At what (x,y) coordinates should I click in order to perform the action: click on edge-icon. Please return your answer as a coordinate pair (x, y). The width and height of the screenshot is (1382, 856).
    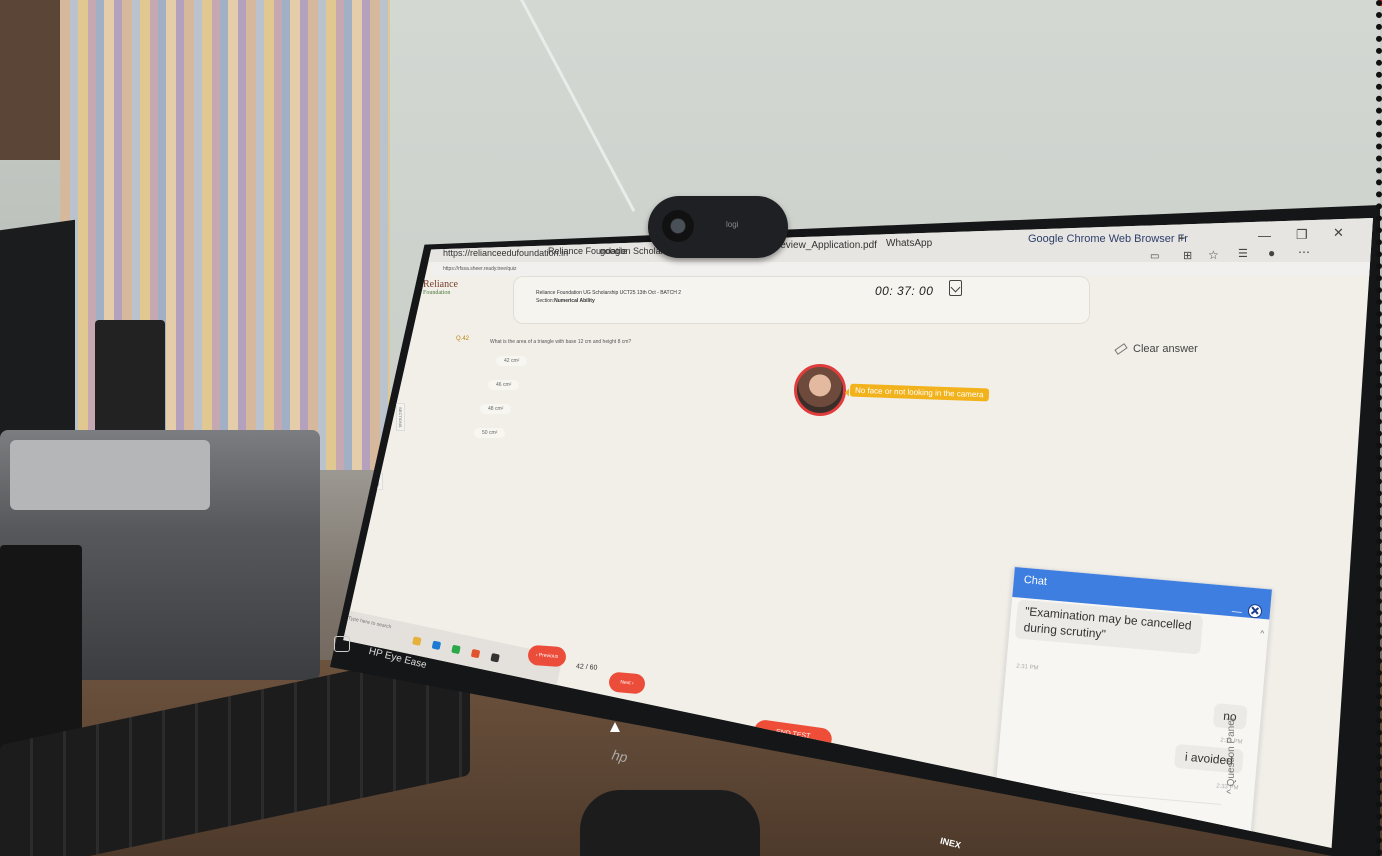
    Looking at the image, I should click on (436, 645).